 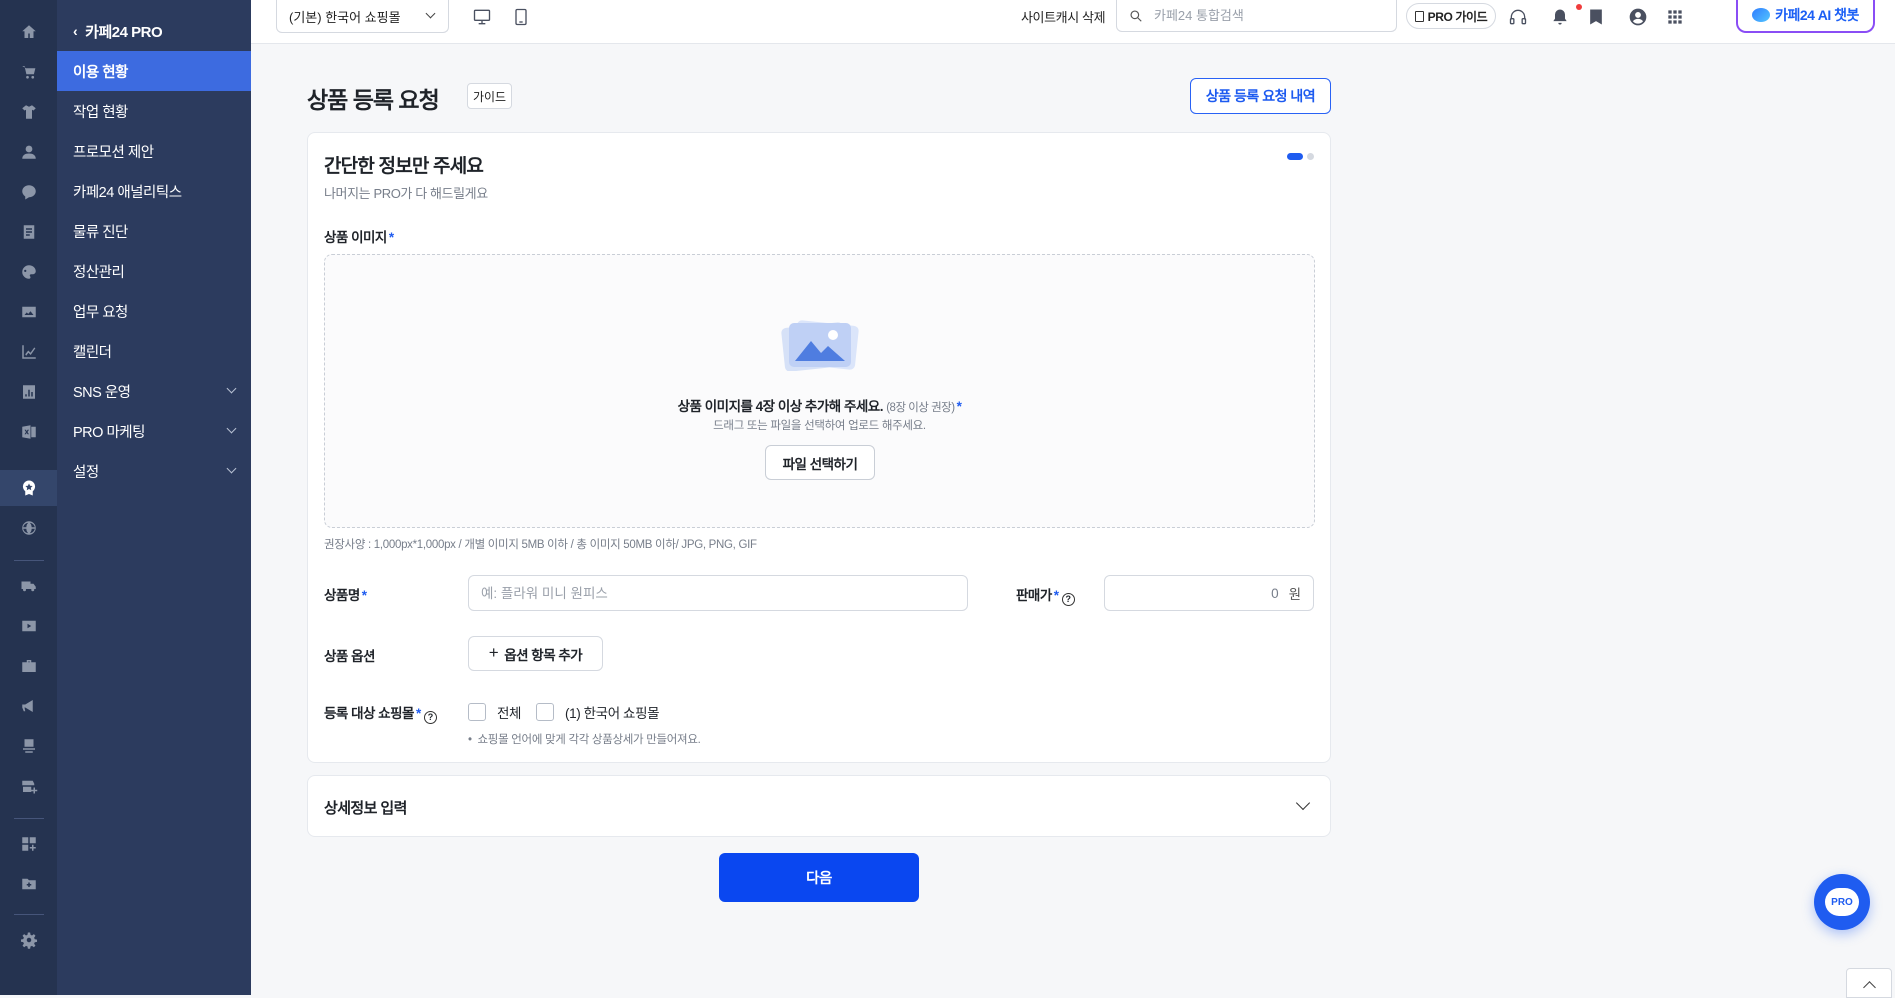 What do you see at coordinates (509, 713) in the screenshot?
I see `checkbox-label: 전체` at bounding box center [509, 713].